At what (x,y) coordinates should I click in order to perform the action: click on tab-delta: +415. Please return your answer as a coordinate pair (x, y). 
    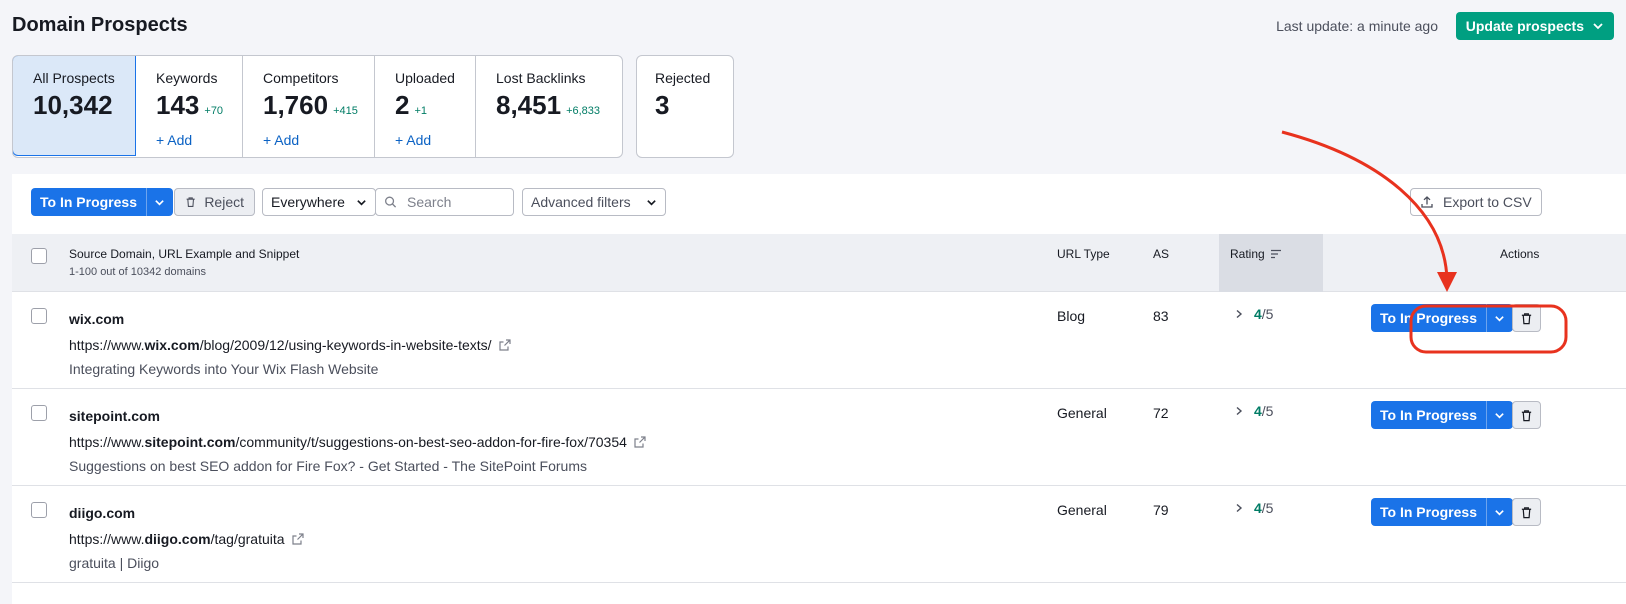
    Looking at the image, I should click on (345, 111).